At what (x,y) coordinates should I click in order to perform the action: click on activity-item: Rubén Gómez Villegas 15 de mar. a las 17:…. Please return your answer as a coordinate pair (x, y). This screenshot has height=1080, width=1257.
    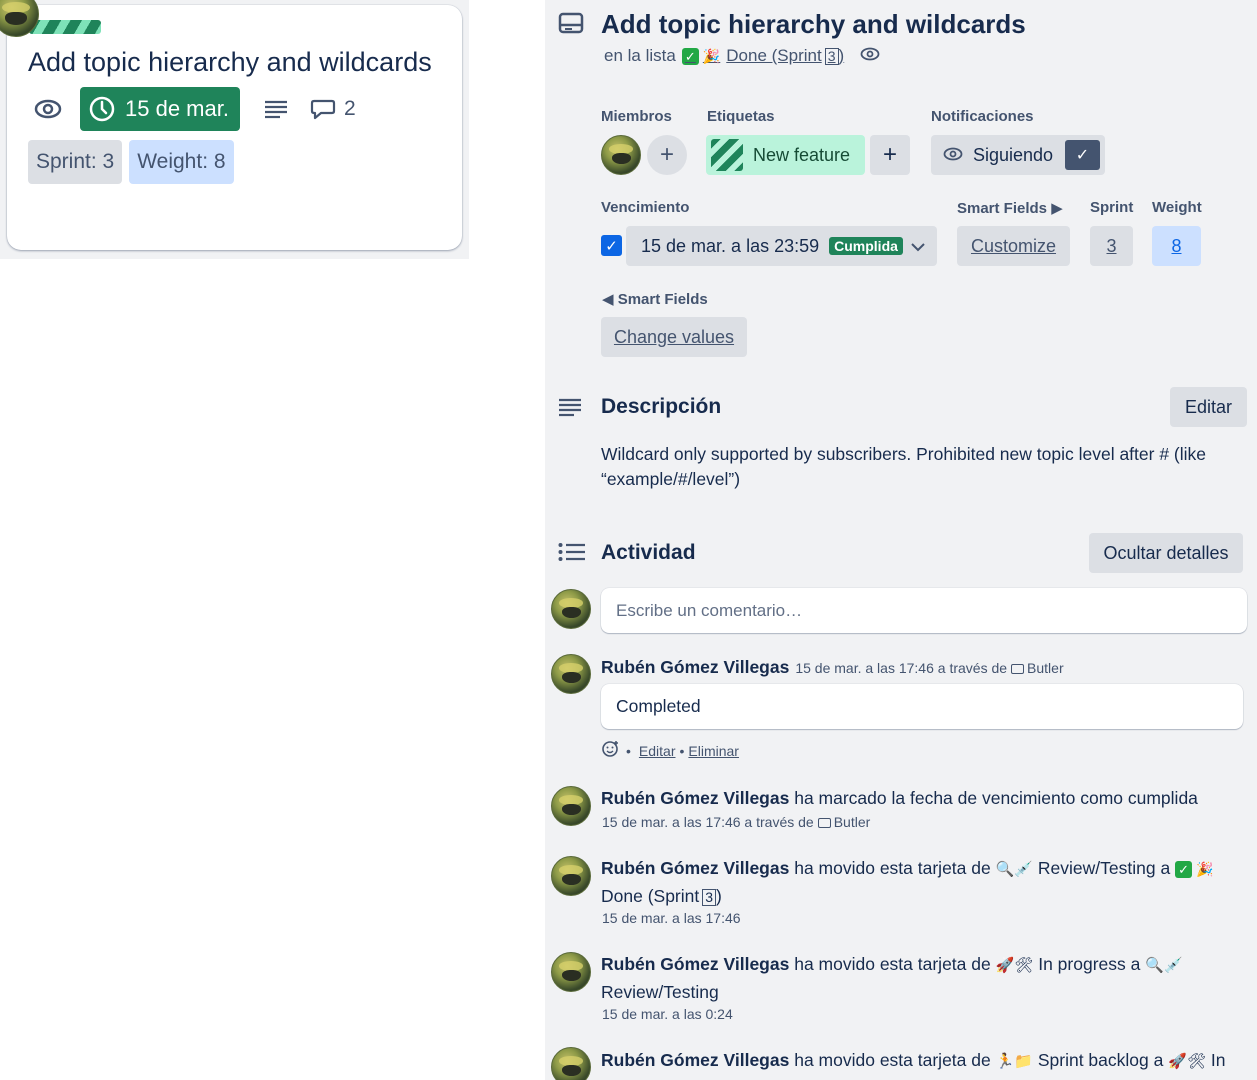
    Looking at the image, I should click on (921, 667).